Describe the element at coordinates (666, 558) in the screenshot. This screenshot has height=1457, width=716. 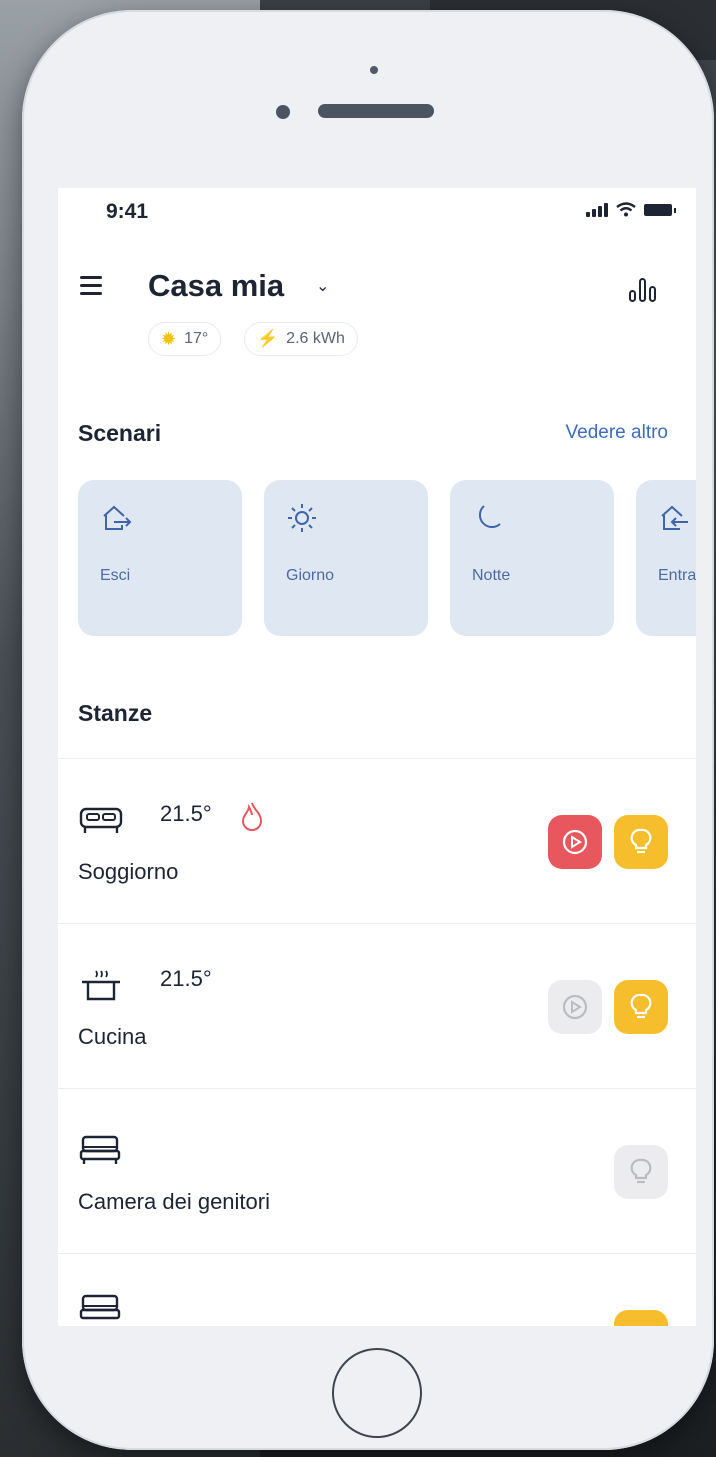
I see `scene-card-enter: Entra` at that location.